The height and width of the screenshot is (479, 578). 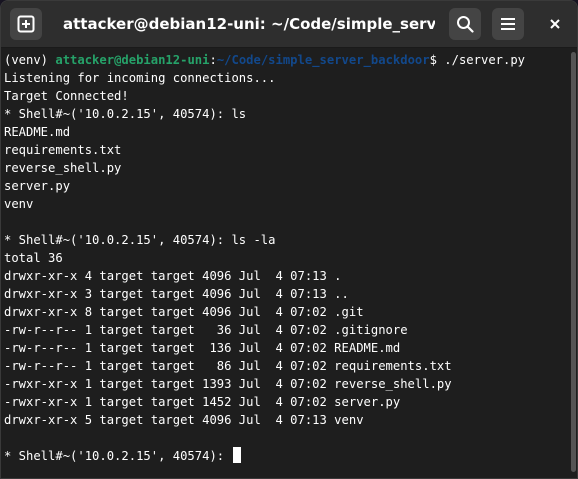 I want to click on output-line: * Shell#~('10.0.2.15', 40574): ls -la, so click(x=140, y=240).